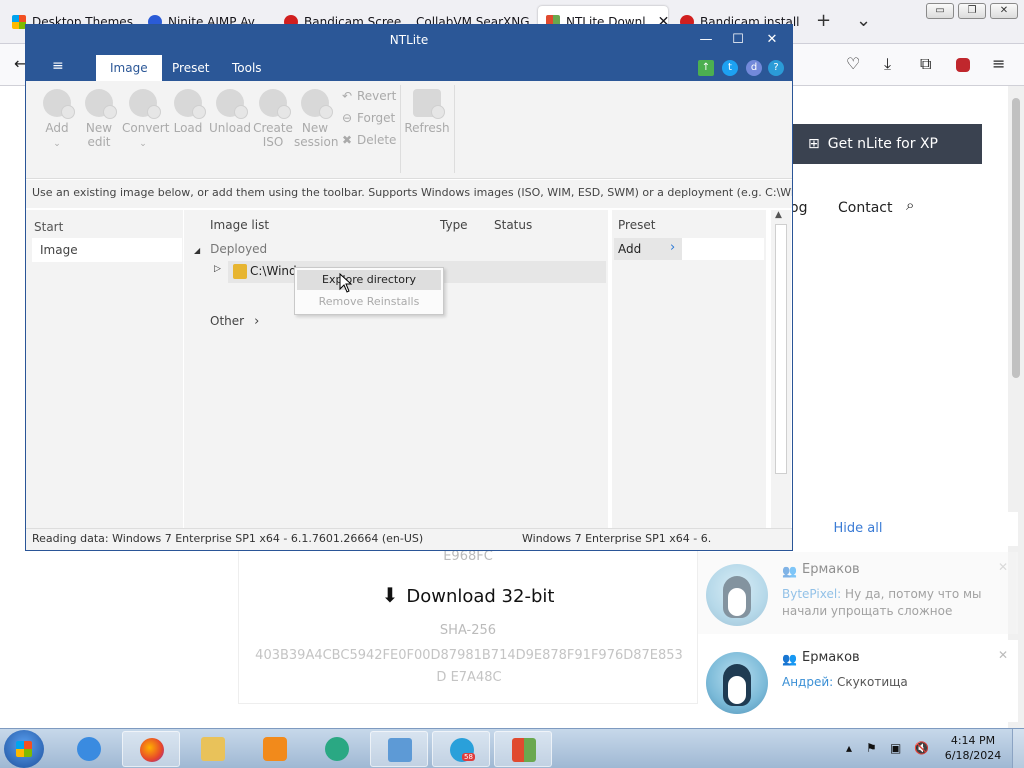 The width and height of the screenshot is (1024, 768). Describe the element at coordinates (972, 11) in the screenshot. I see `window-restore-button: ❐` at that location.